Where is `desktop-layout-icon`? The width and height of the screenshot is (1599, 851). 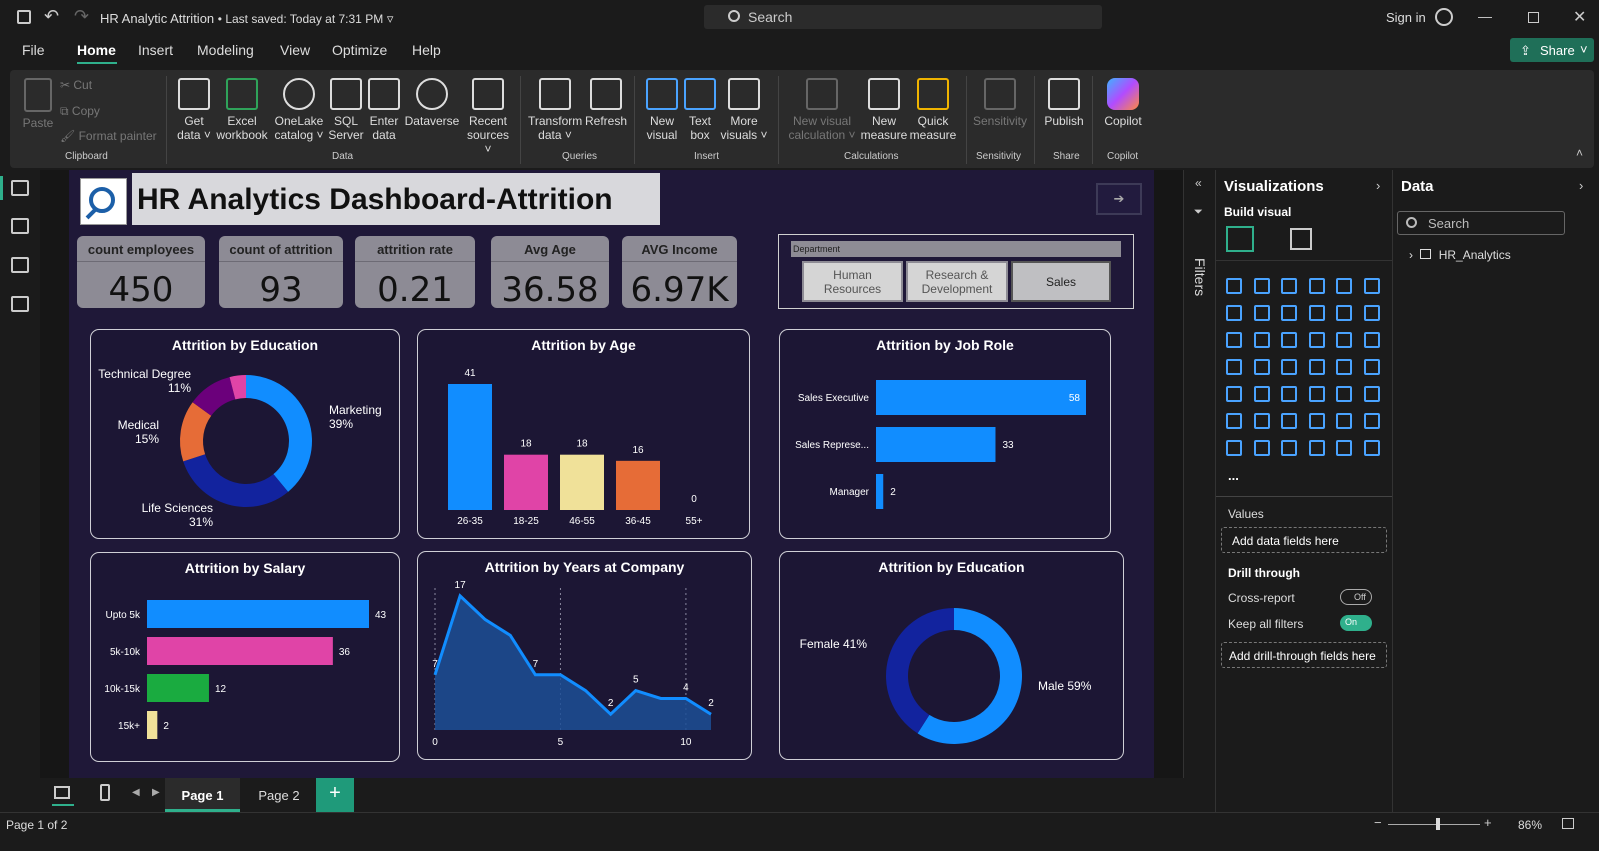
desktop-layout-icon is located at coordinates (62, 792).